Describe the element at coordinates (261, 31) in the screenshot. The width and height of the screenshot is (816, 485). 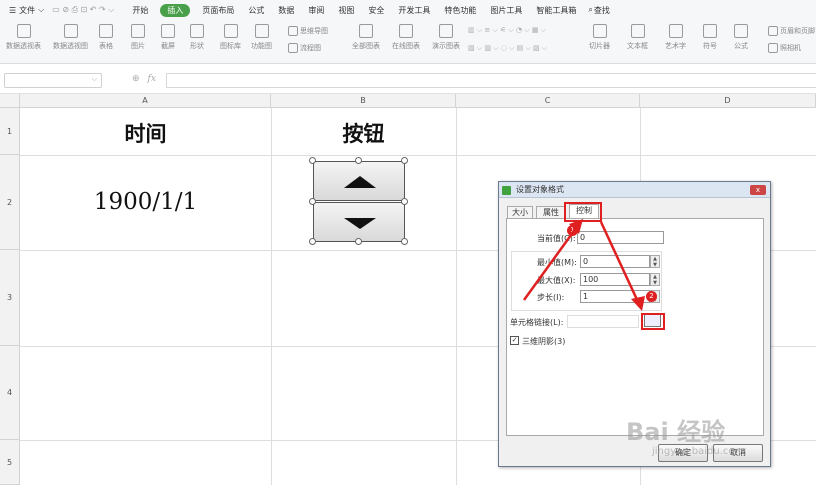
I see `function-chart-icon` at that location.